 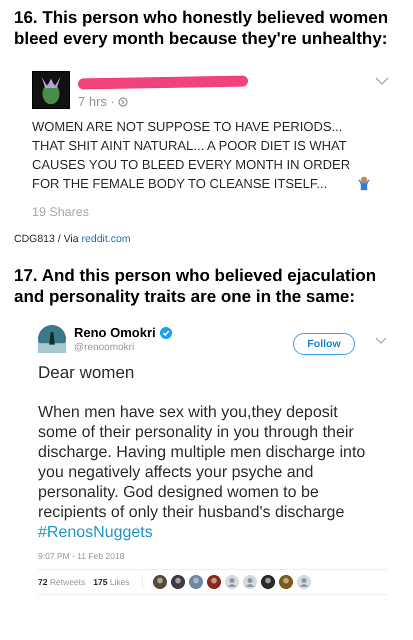 What do you see at coordinates (106, 239) in the screenshot?
I see `source-link: reddit.com` at bounding box center [106, 239].